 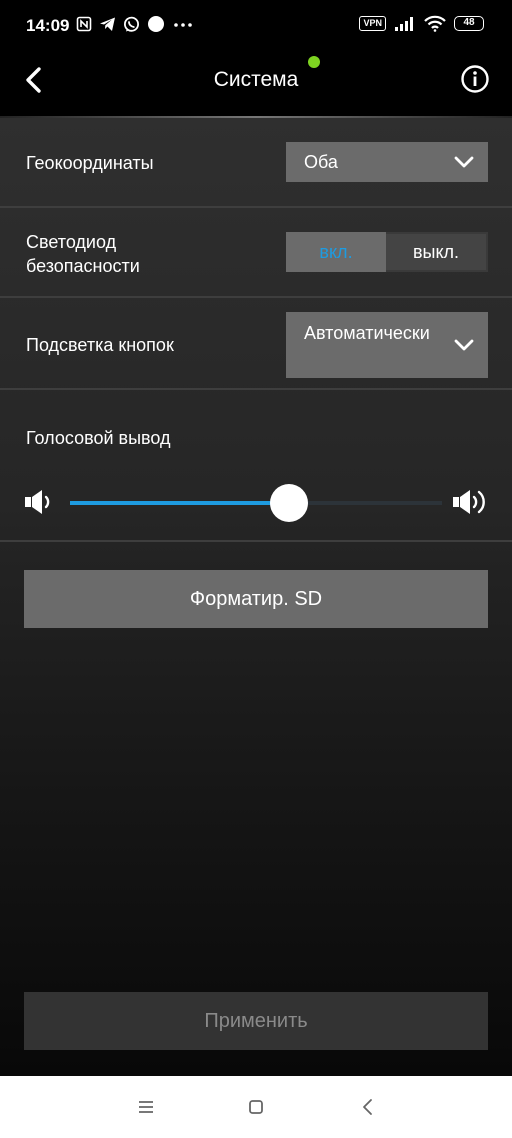 I want to click on status-dot, so click(x=314, y=62).